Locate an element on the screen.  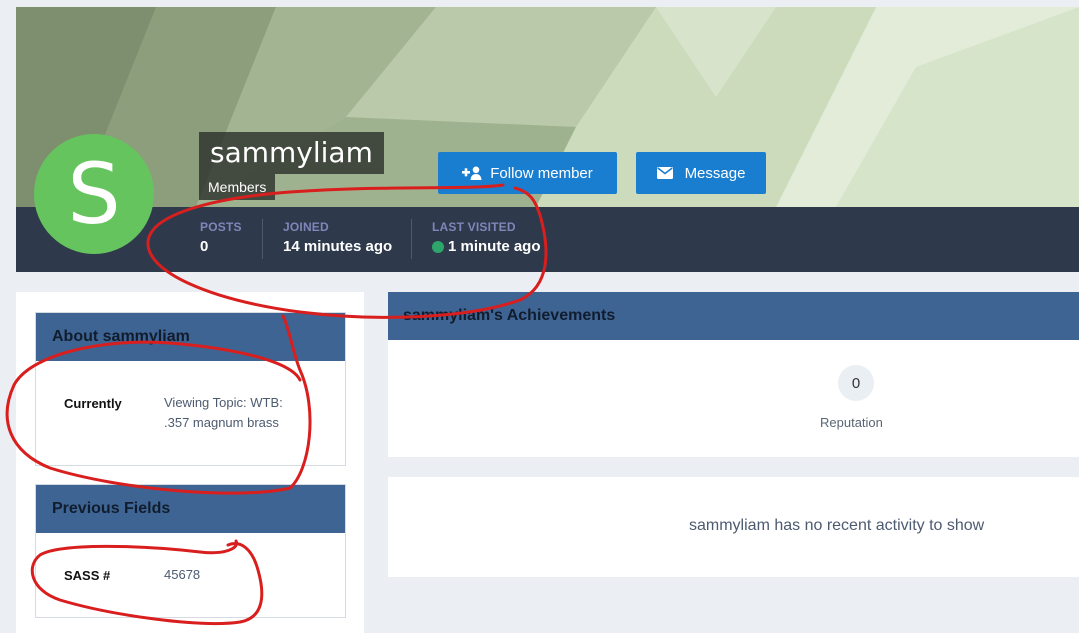
message-button: Message is located at coordinates (701, 173).